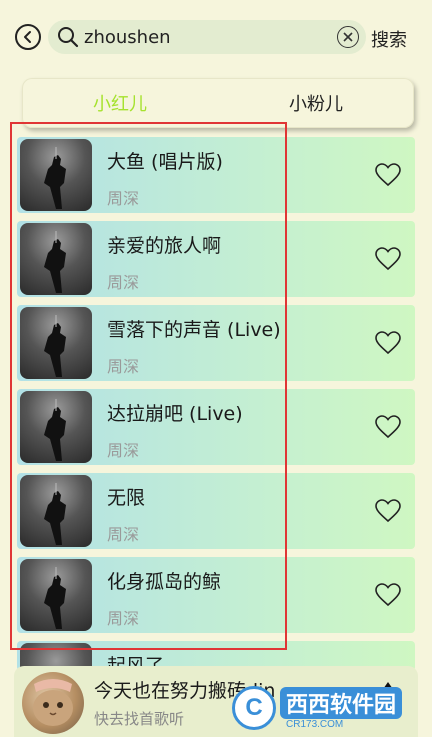  What do you see at coordinates (216, 511) in the screenshot?
I see `song-row: 无限 周深` at bounding box center [216, 511].